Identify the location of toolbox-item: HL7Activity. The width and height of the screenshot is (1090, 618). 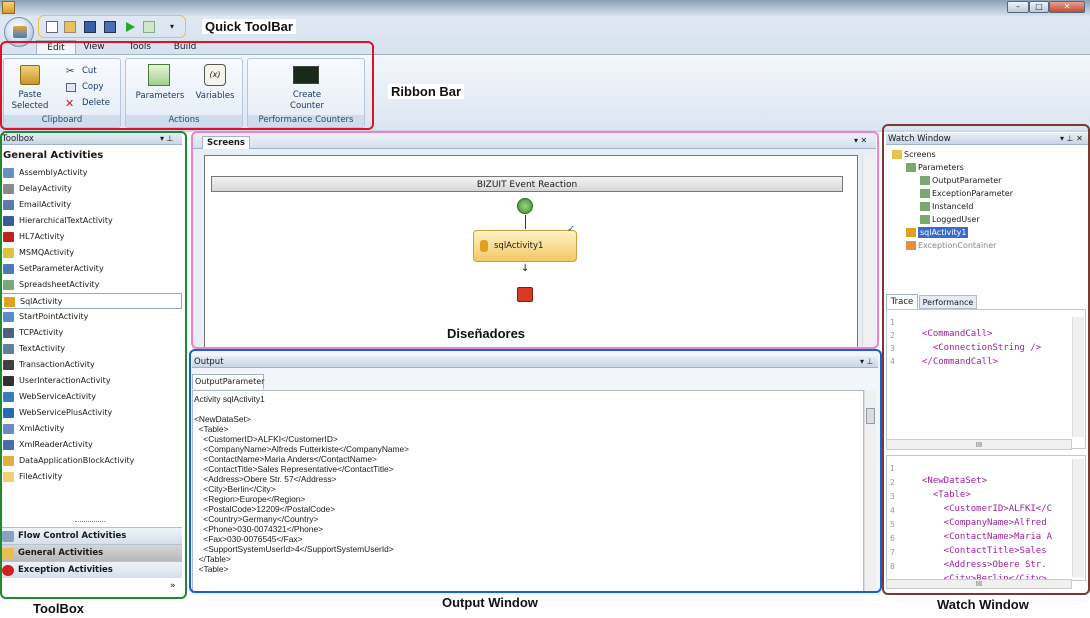
(91, 237).